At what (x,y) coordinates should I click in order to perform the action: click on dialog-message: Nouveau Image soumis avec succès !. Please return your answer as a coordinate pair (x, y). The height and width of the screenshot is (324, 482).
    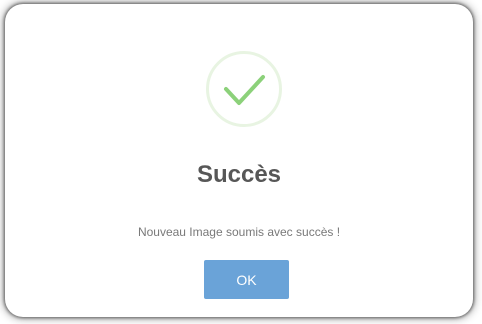
    Looking at the image, I should click on (239, 232).